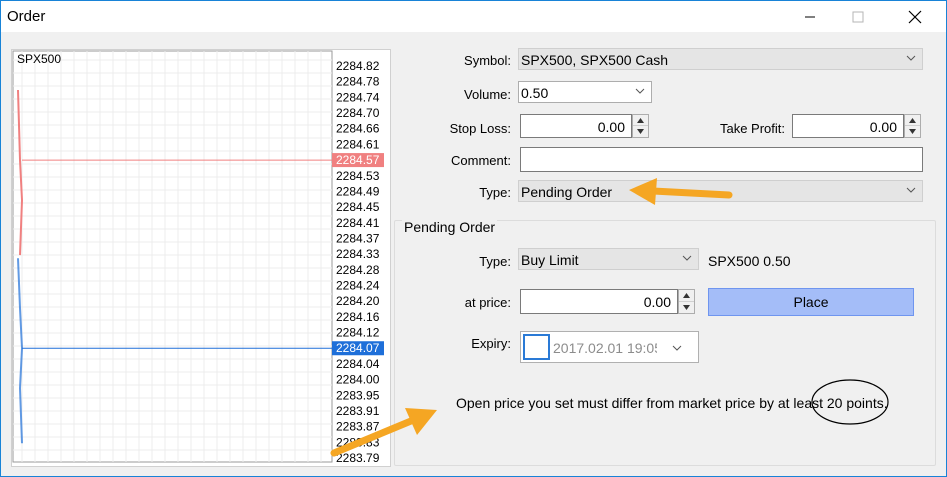  Describe the element at coordinates (585, 92) in the screenshot. I see `volume-select: 0.50` at that location.